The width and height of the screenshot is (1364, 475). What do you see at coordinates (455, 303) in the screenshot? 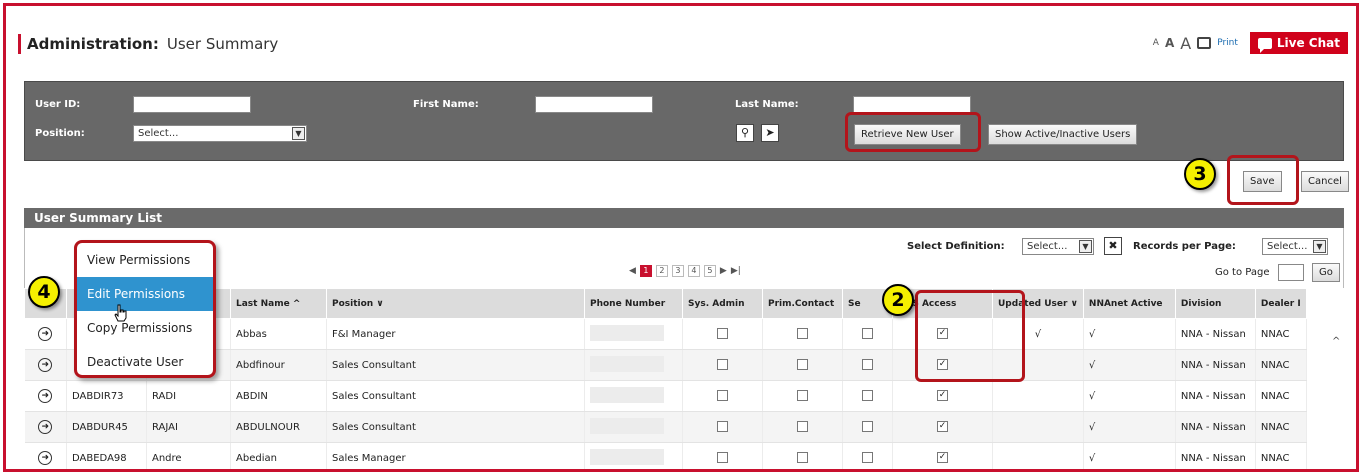
I see `column-header-position: Position ∨` at bounding box center [455, 303].